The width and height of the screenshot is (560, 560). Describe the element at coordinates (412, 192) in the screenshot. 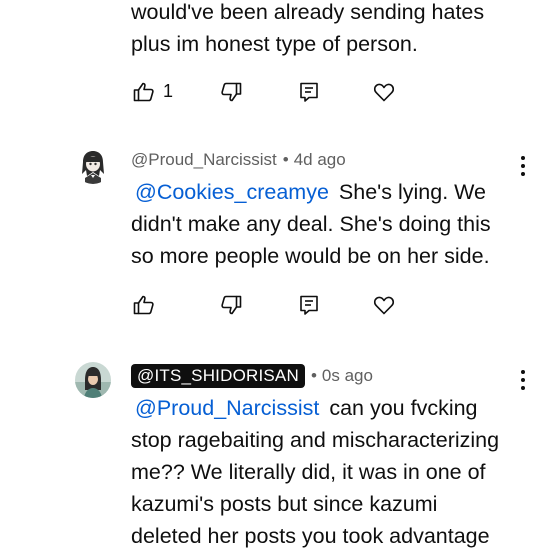

I see `comment-text: She's lying. We` at that location.